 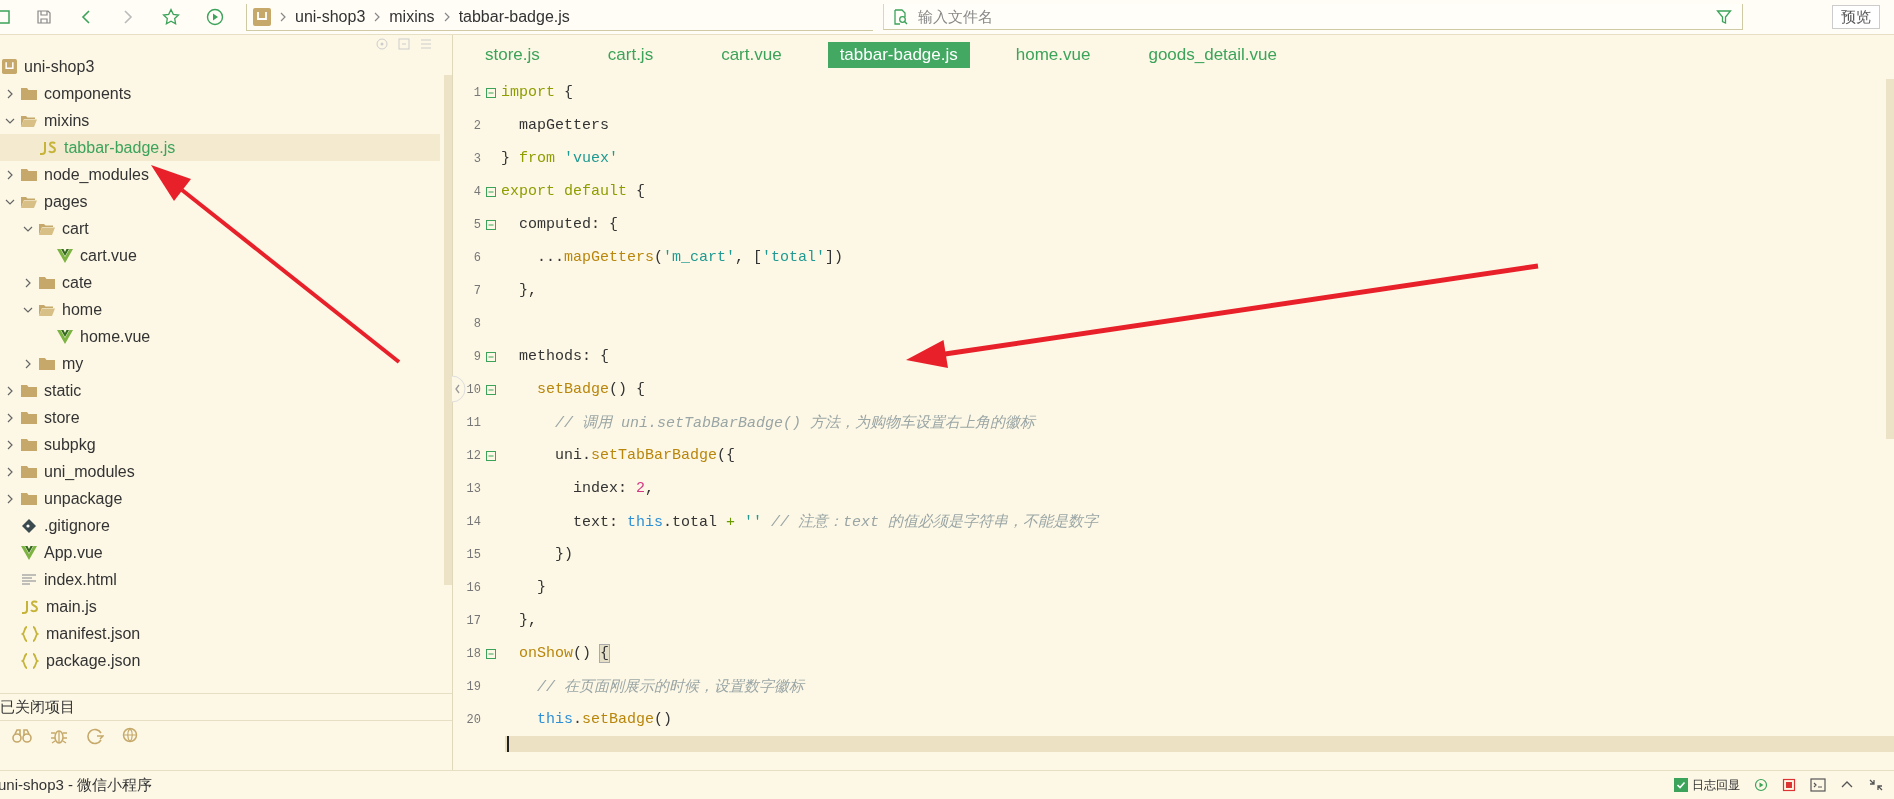 I want to click on code-line: // 在页面刚展示的时候，设置数字徽标, so click(x=670, y=686).